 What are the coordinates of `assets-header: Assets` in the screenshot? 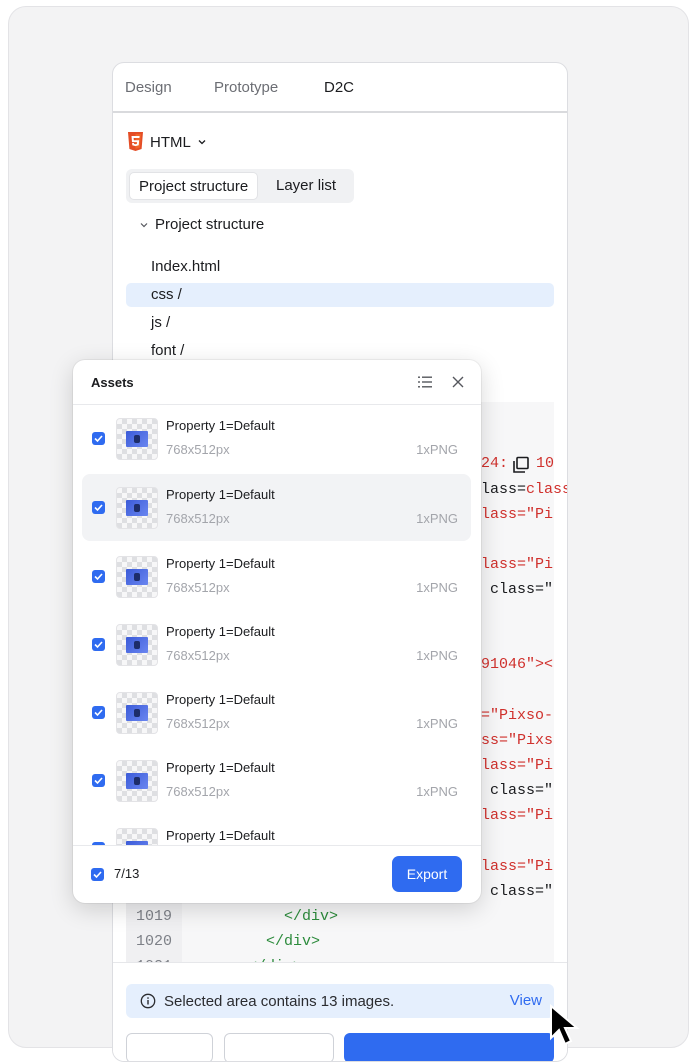 It's located at (277, 382).